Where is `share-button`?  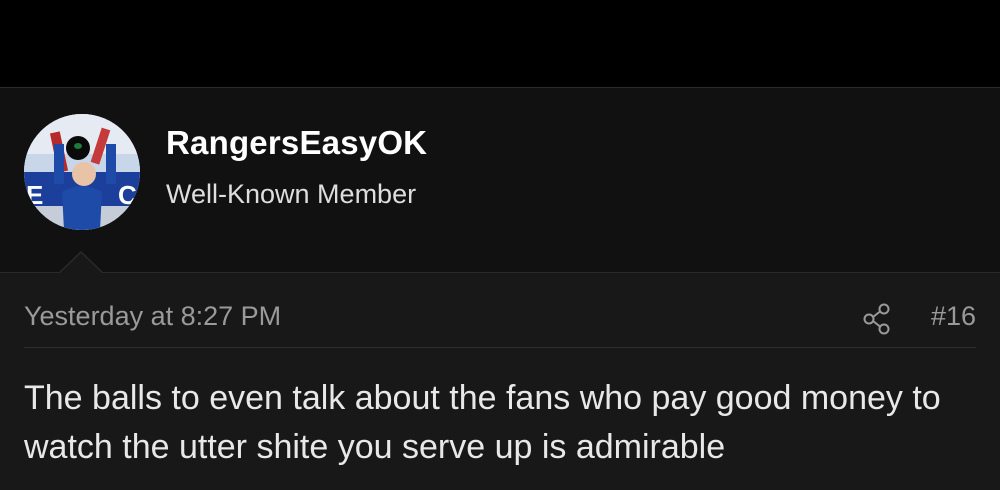
share-button is located at coordinates (877, 319).